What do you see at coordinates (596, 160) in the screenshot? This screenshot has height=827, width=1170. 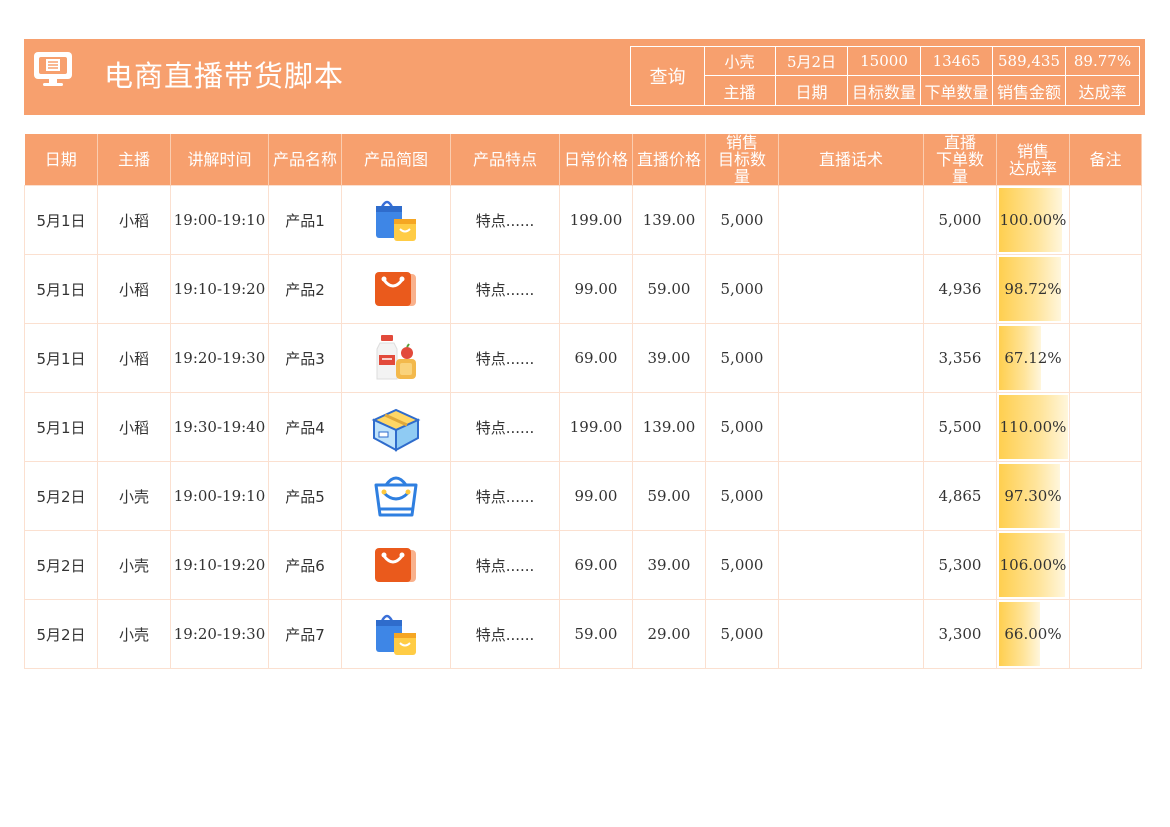 I see `header-col-regular-price: 日常价格` at bounding box center [596, 160].